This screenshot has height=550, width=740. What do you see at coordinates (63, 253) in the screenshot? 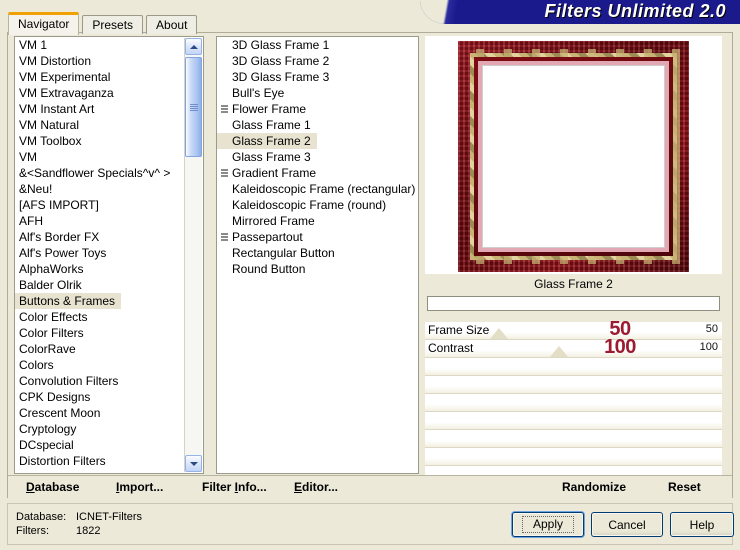
I see `category-item-label: Alf's Power Toys` at bounding box center [63, 253].